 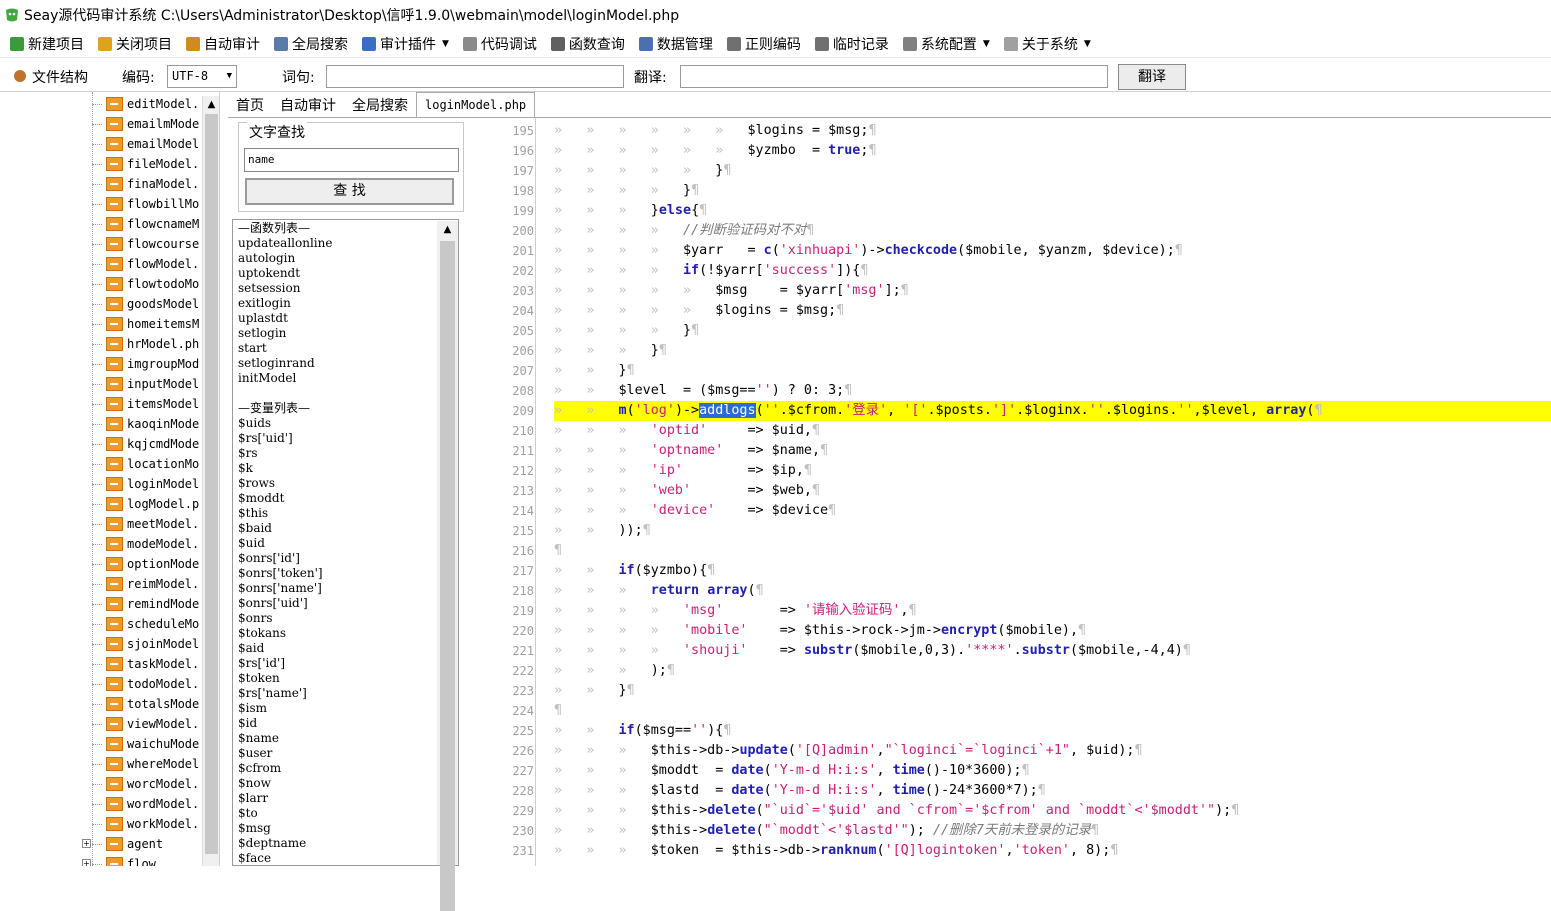 I want to click on code-line: » » }¶, so click(x=1052, y=691).